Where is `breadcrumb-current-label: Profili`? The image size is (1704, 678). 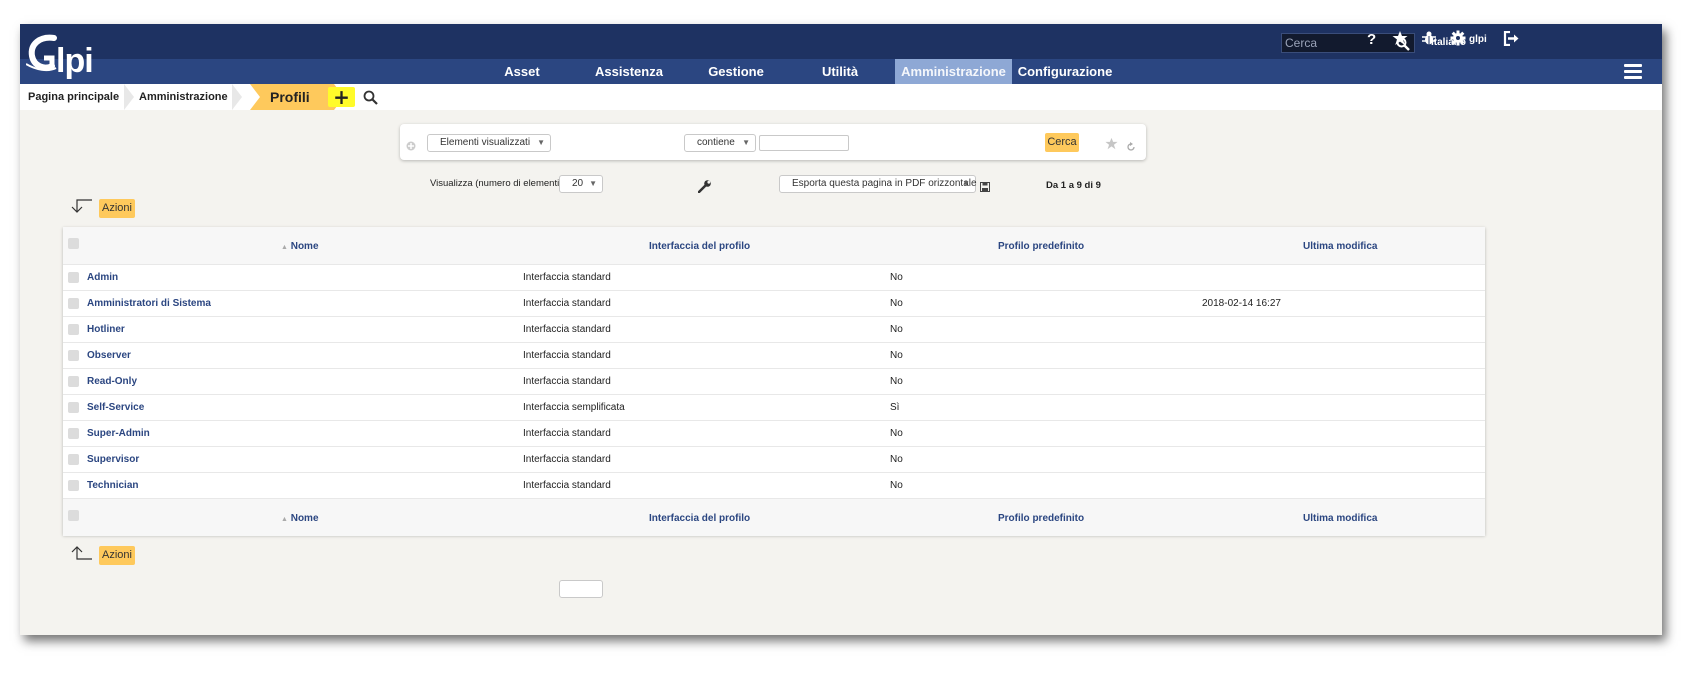 breadcrumb-current-label: Profili is located at coordinates (290, 97).